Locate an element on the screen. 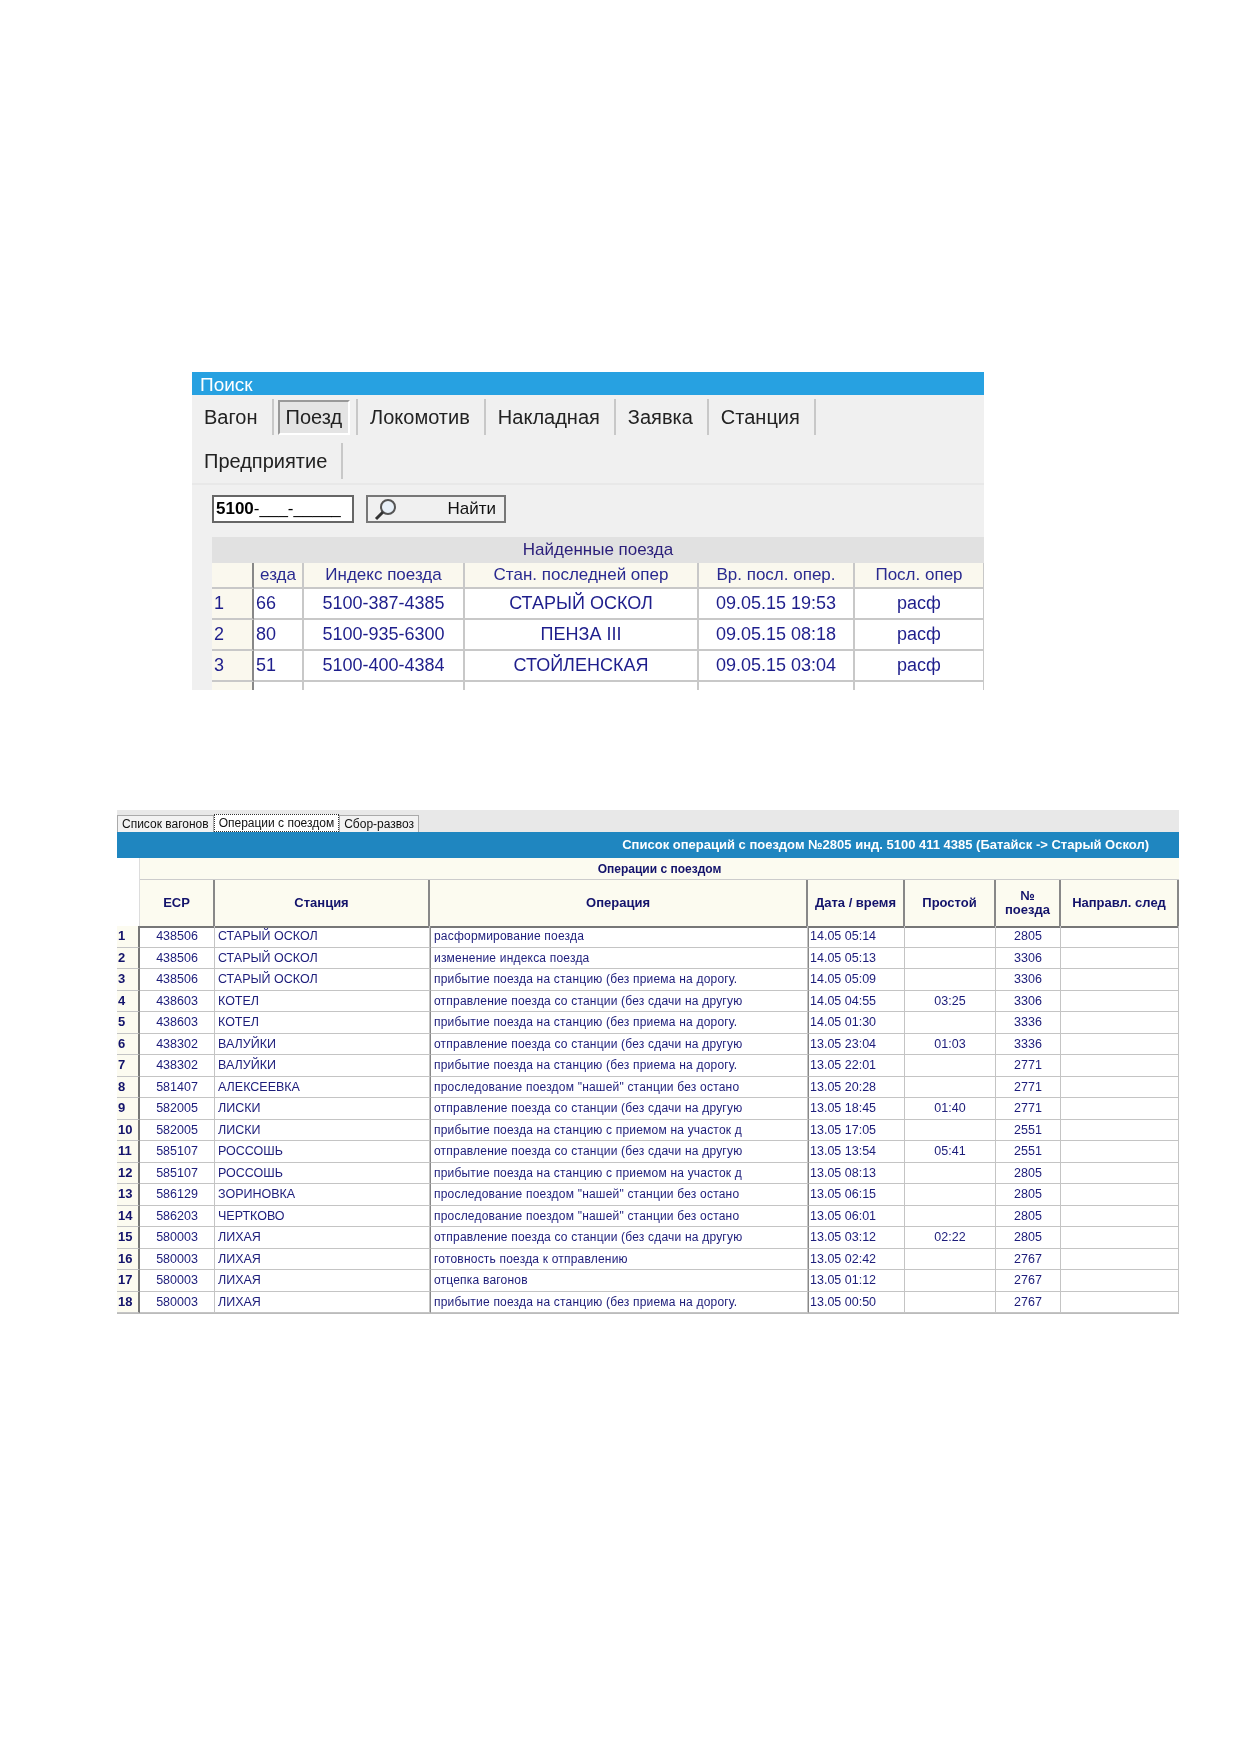  table-cell: 13.05 22:01 is located at coordinates (856, 1066).